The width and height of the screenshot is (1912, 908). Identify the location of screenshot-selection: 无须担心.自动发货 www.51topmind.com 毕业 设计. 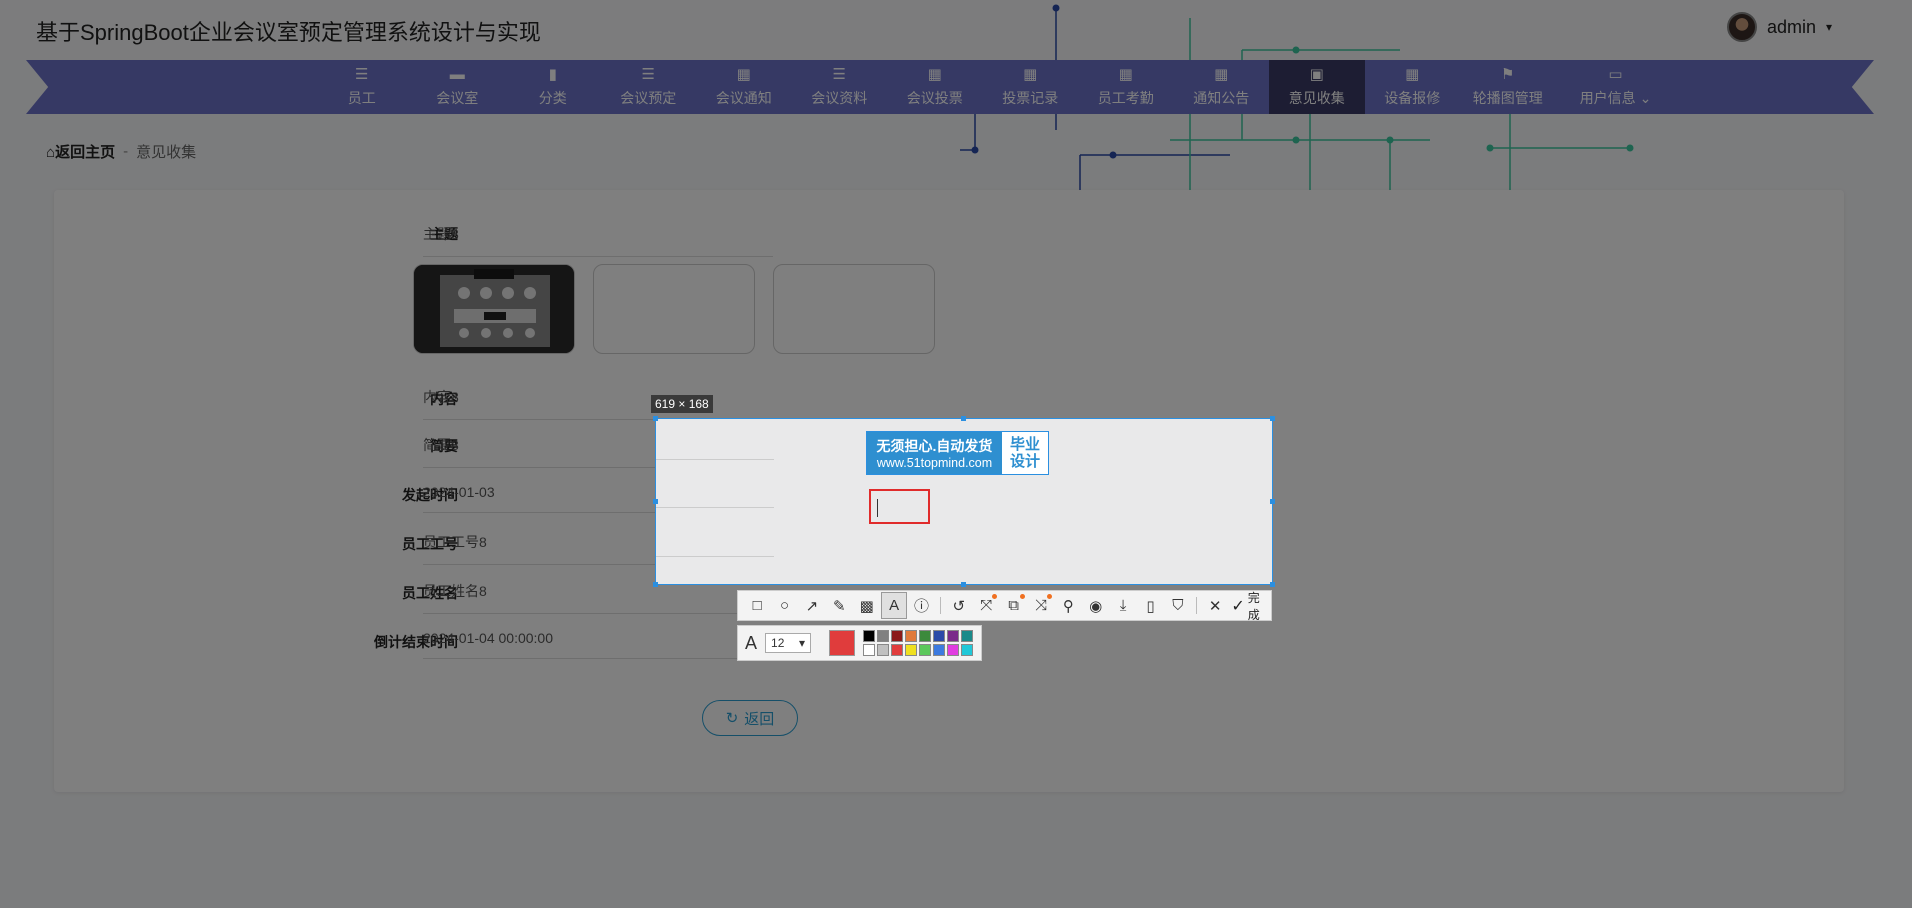
(964, 501).